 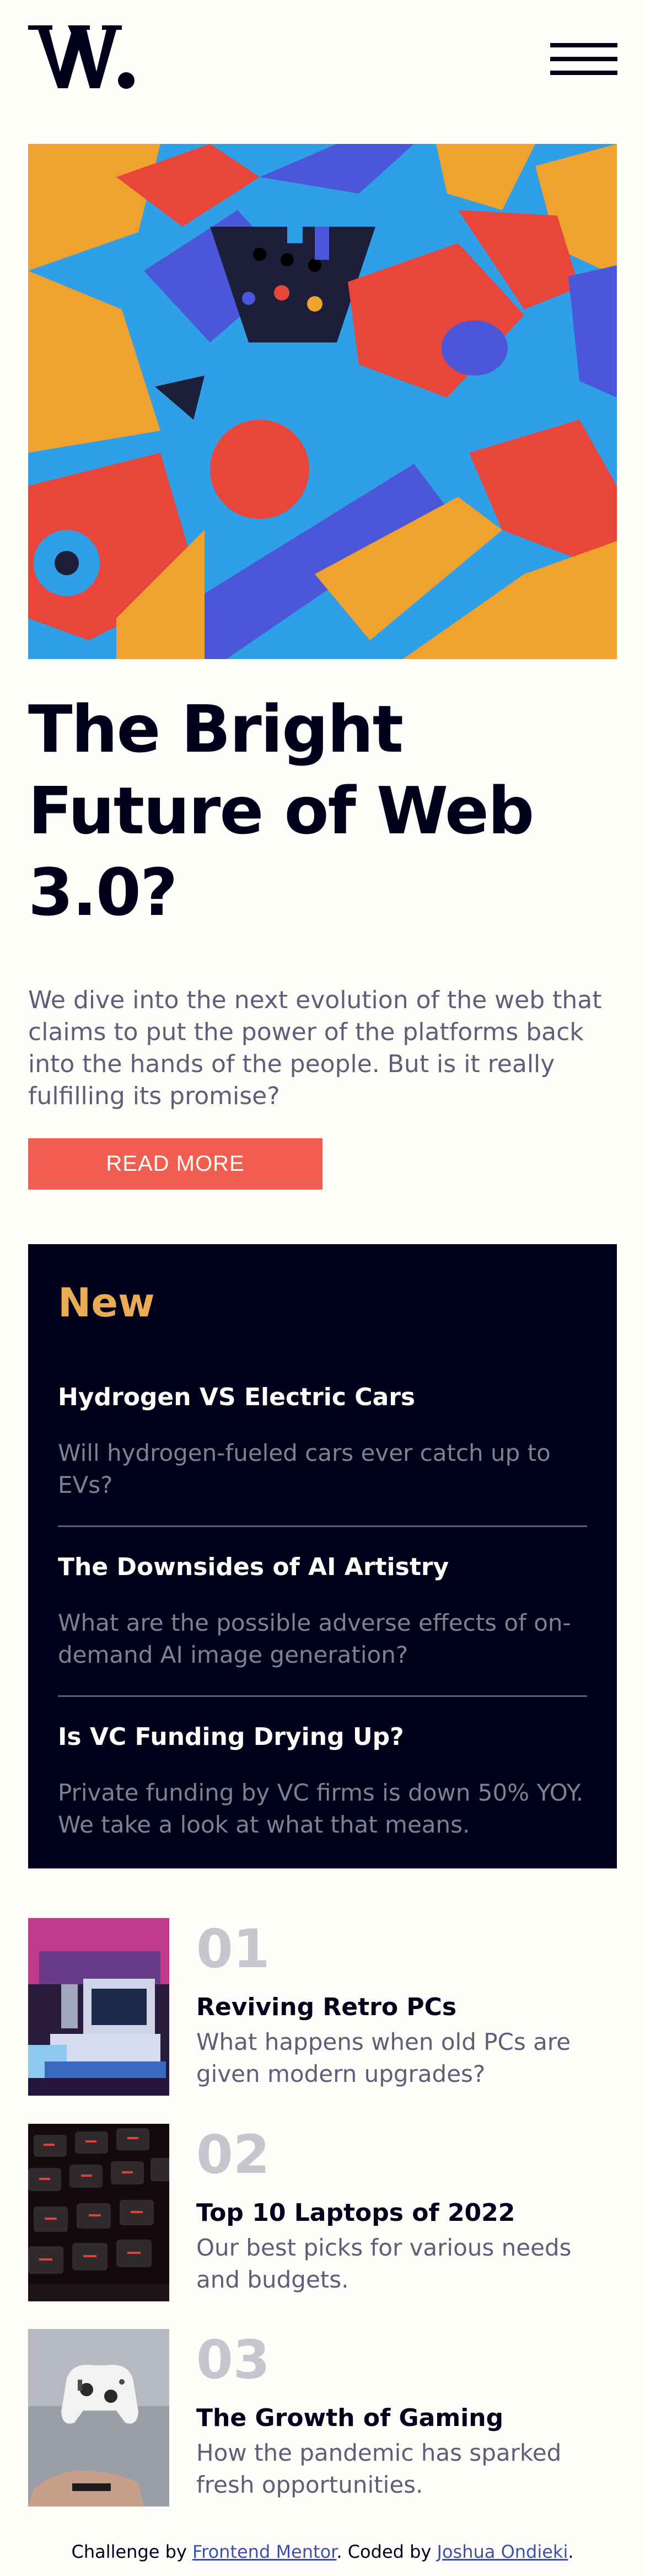 I want to click on attribution-middle: . Coded by, so click(x=386, y=2551).